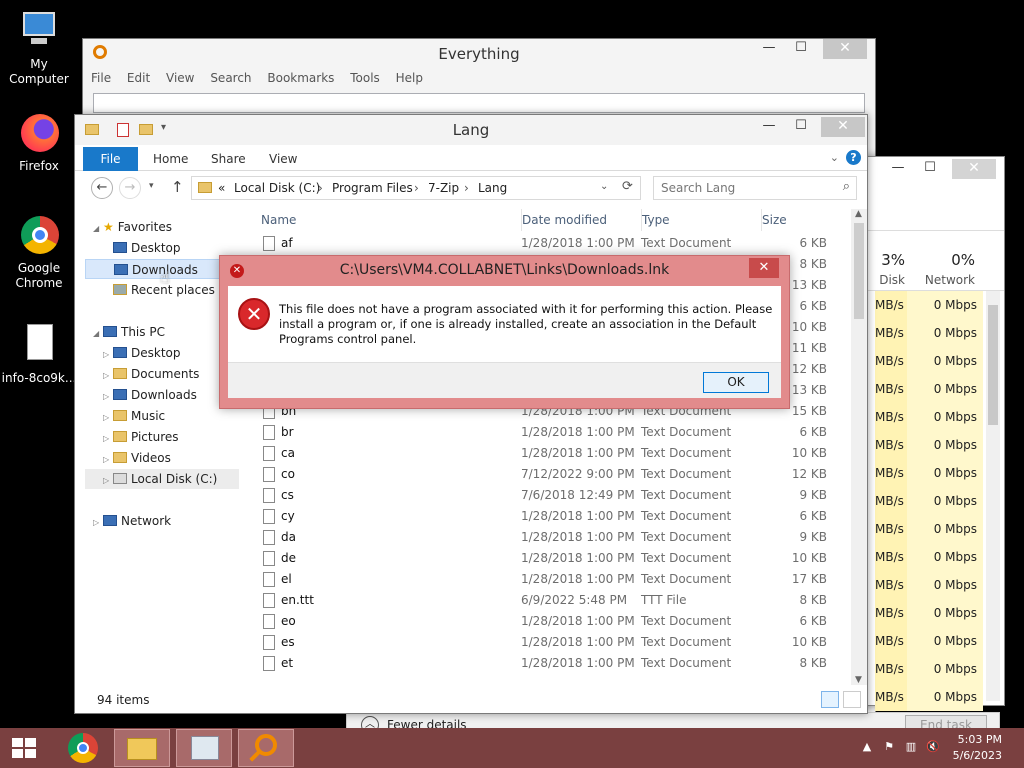  Describe the element at coordinates (443, 188) in the screenshot. I see `breadcrumb-7zip: 7-Zip` at that location.